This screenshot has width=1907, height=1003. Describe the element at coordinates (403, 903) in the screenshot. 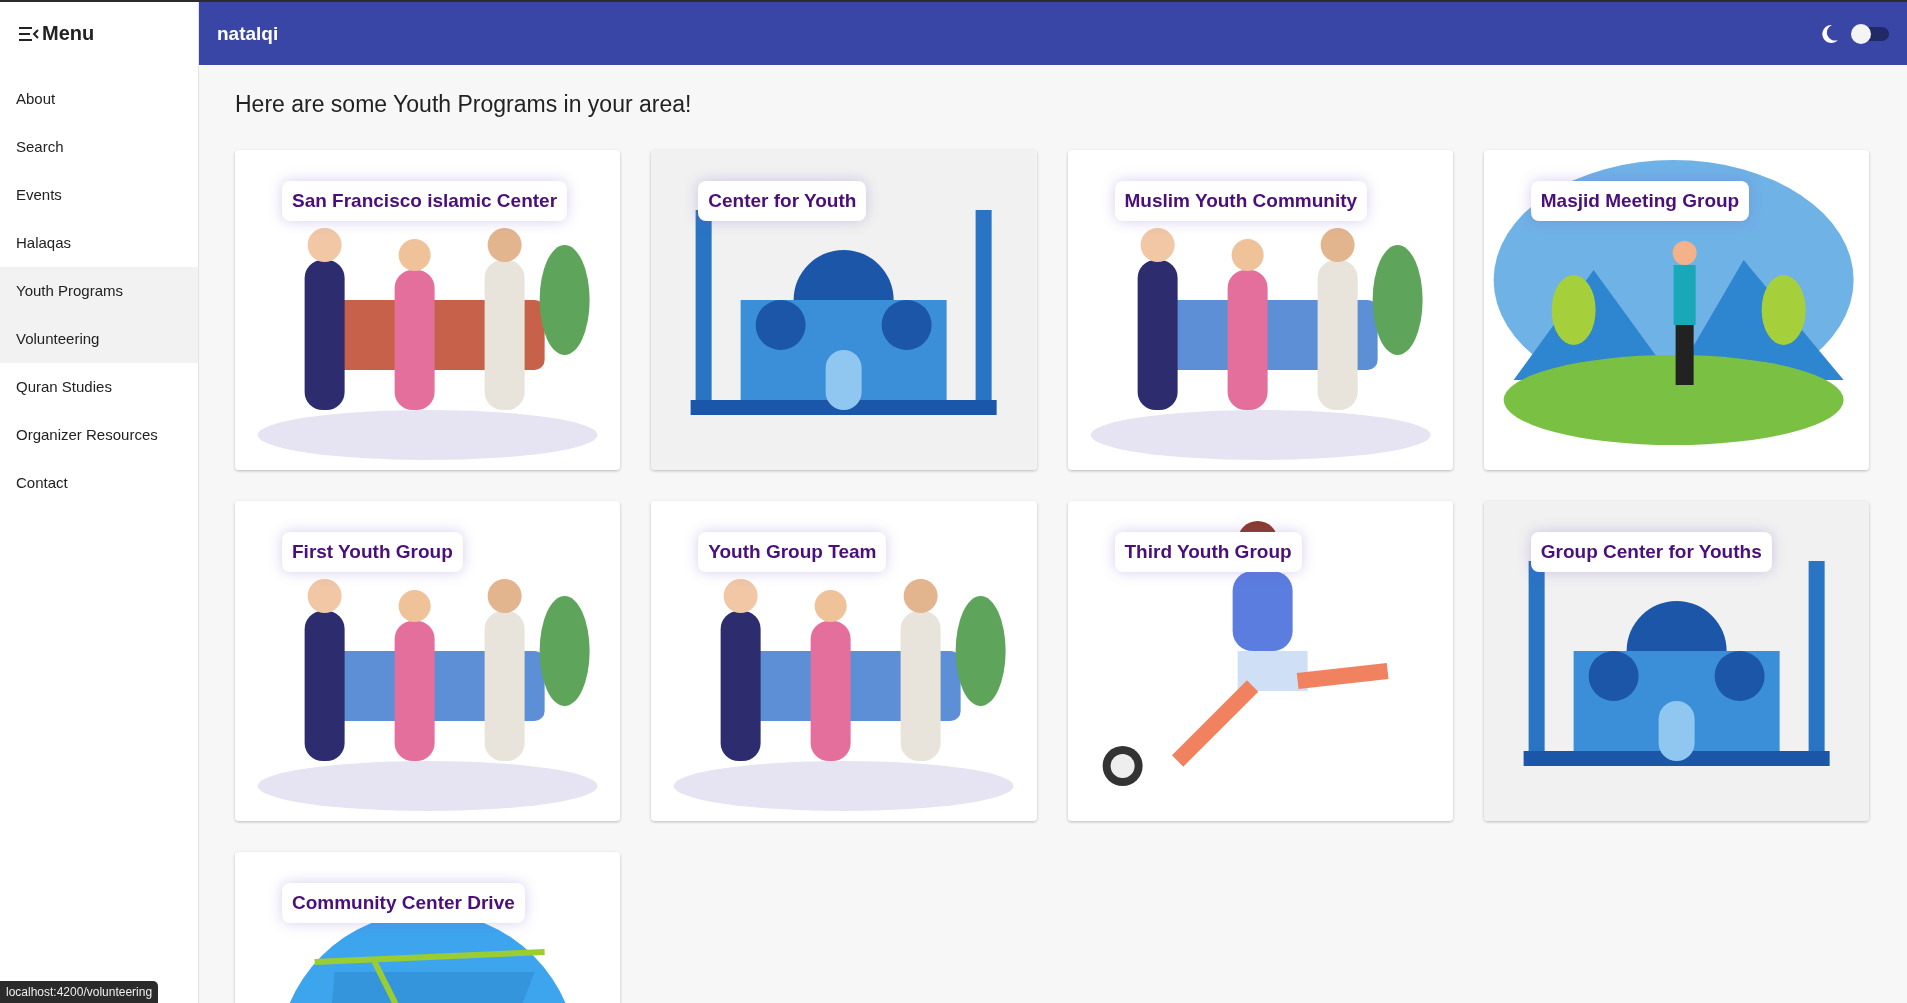

I see `card-title: Community Center Drive` at that location.